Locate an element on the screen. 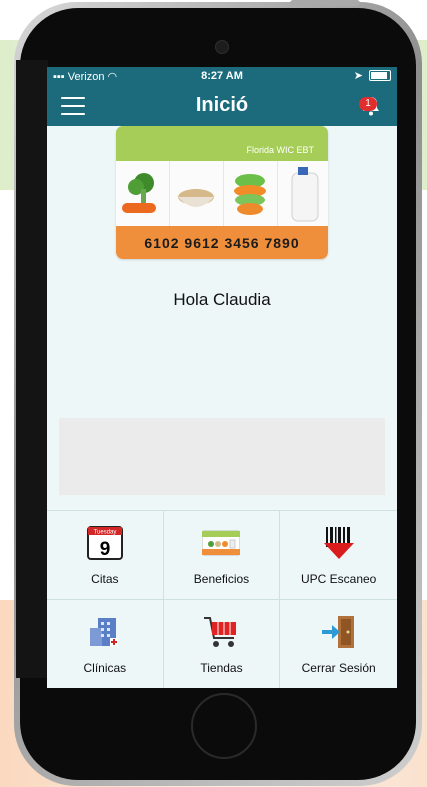 The image size is (427, 787). logout-door-icon is located at coordinates (337, 632).